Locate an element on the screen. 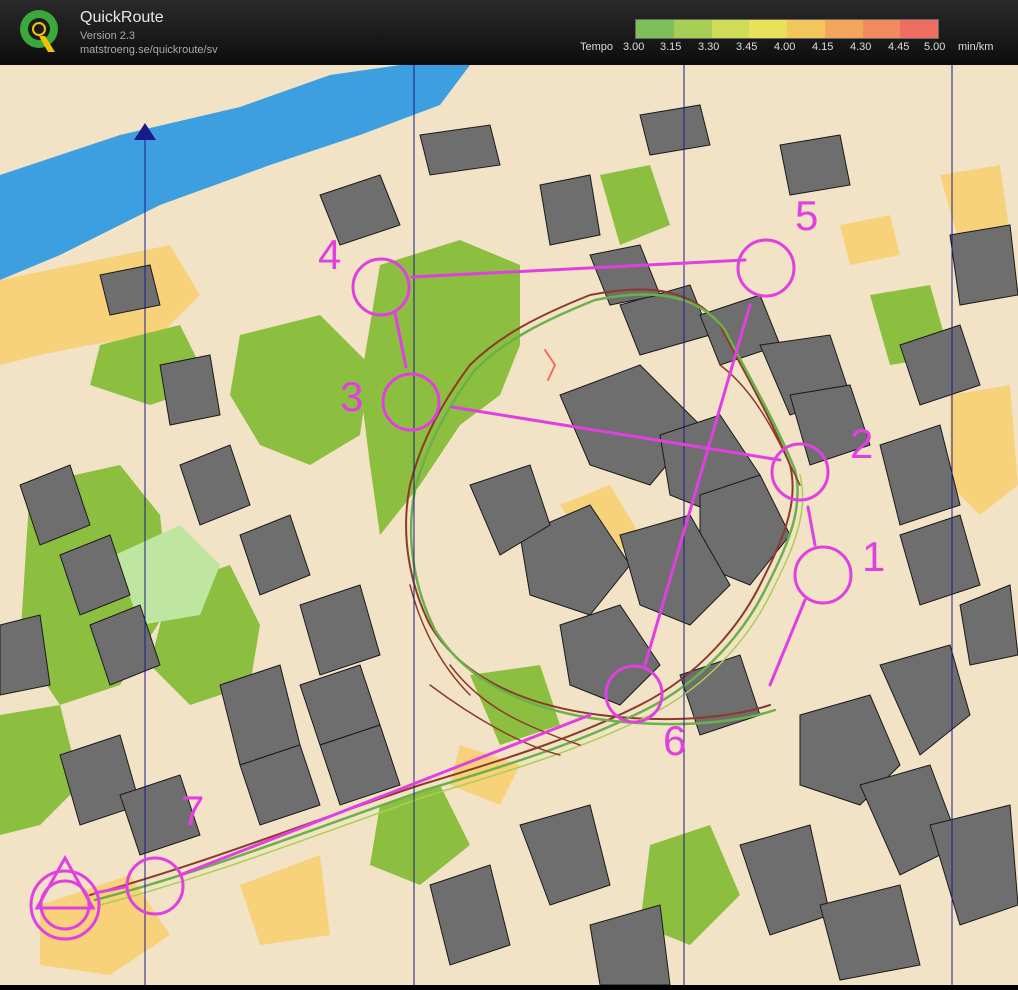 This screenshot has height=990, width=1018. tempo-unit: min/km is located at coordinates (976, 47).